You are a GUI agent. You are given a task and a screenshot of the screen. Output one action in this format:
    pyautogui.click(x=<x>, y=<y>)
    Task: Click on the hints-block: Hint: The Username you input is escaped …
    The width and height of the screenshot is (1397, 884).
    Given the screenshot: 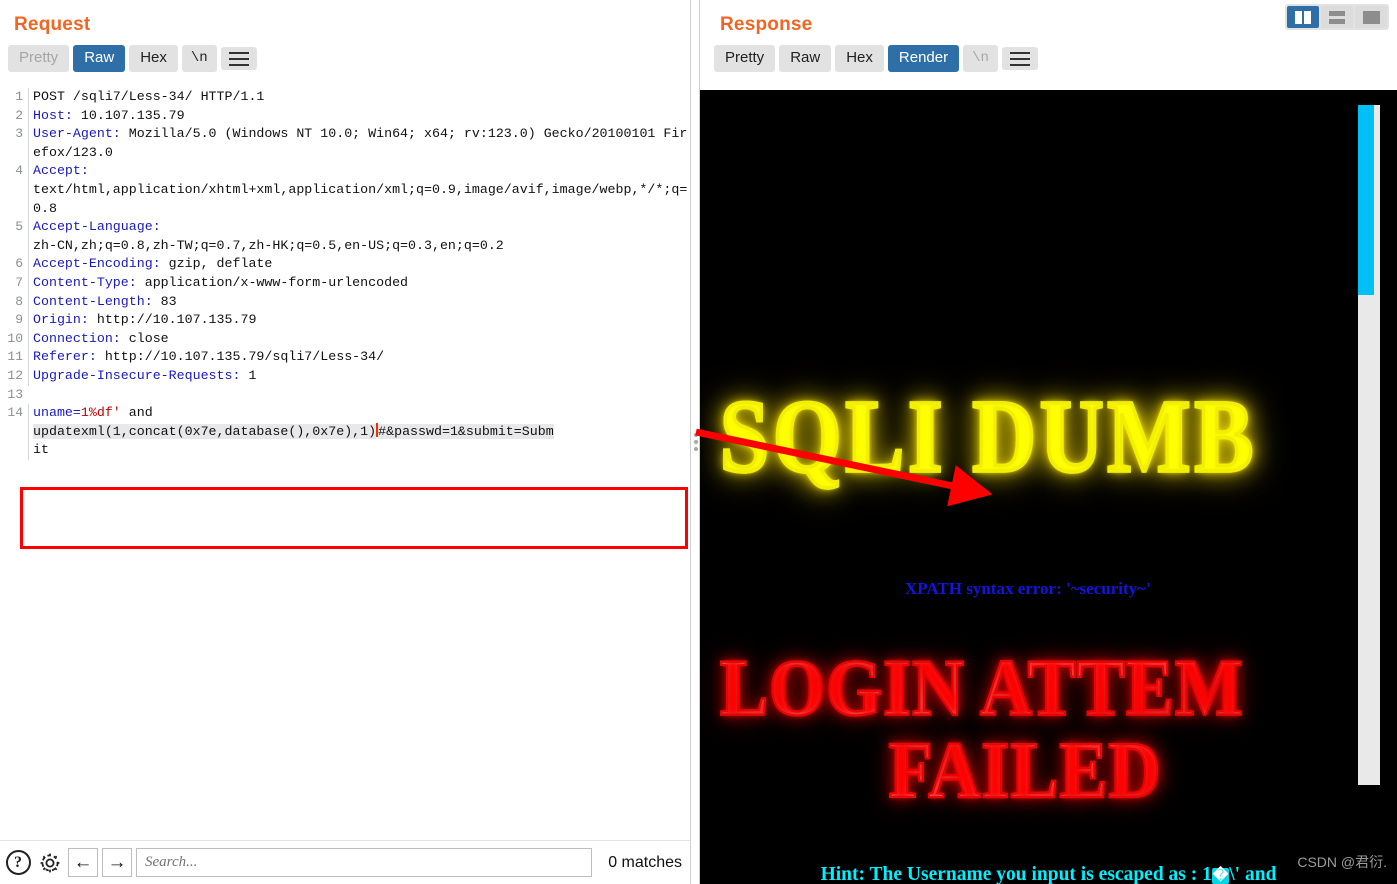 What is the action you would take?
    pyautogui.click(x=1048, y=873)
    